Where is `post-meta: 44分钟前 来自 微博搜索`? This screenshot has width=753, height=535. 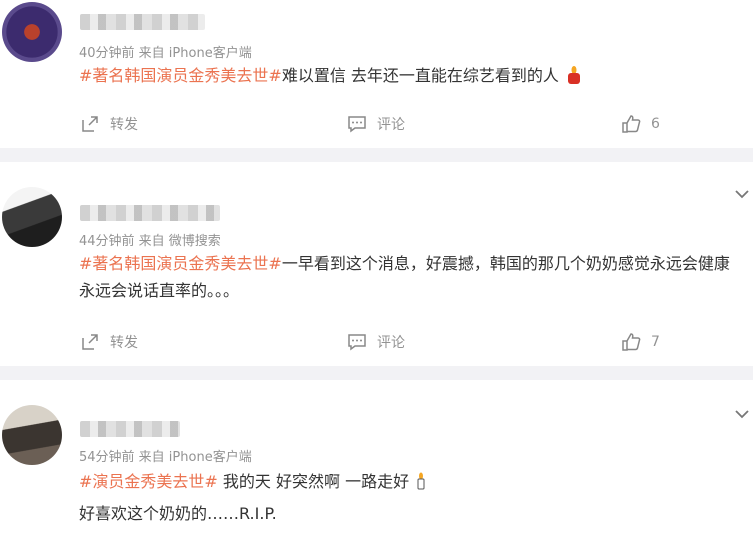
post-meta: 44分钟前 来自 微博搜索 is located at coordinates (150, 241).